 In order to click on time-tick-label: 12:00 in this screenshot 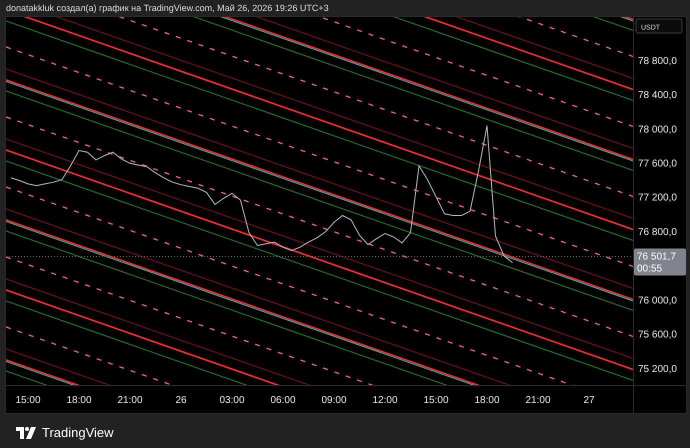, I will do `click(385, 400)`.